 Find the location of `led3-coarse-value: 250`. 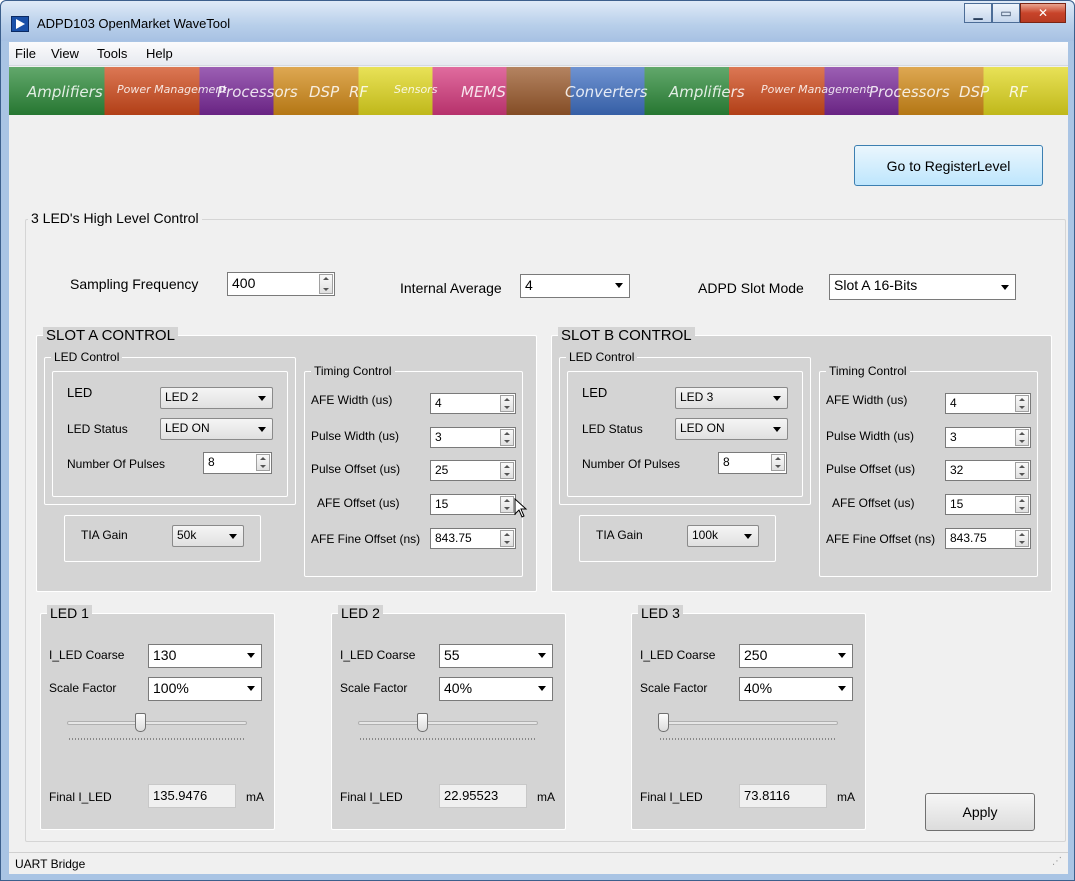

led3-coarse-value: 250 is located at coordinates (756, 655).